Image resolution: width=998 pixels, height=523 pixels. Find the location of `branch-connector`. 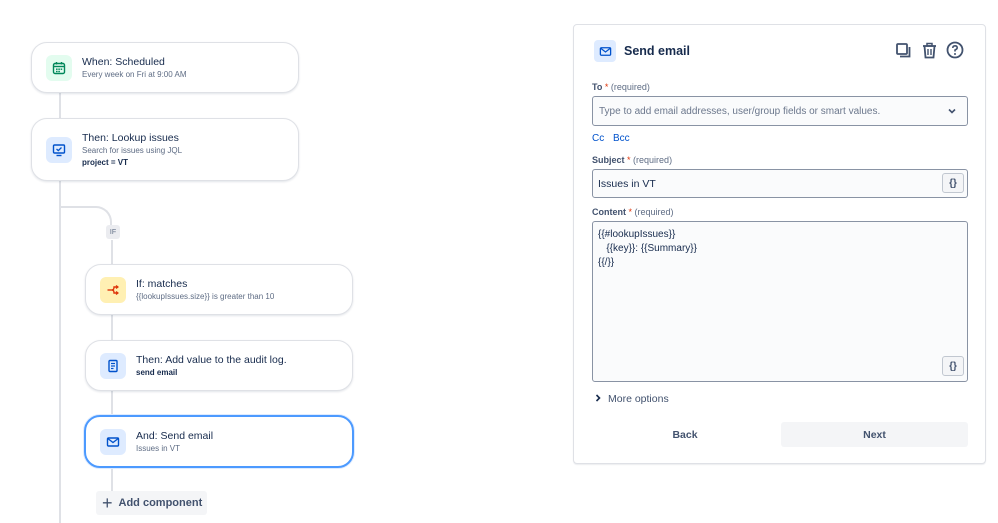

branch-connector is located at coordinates (86, 216).